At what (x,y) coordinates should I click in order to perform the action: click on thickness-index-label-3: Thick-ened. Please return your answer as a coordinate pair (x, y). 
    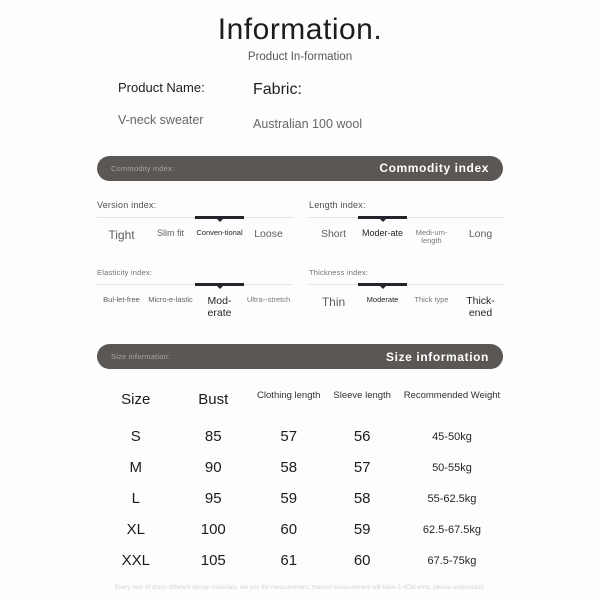
    Looking at the image, I should click on (480, 307).